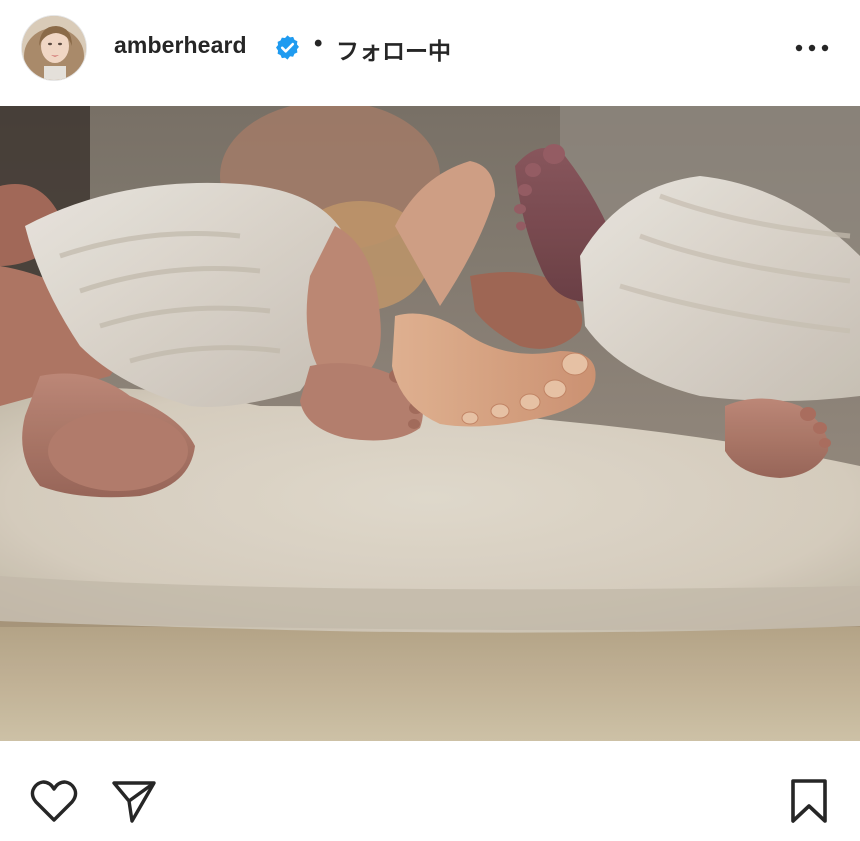  Describe the element at coordinates (812, 48) in the screenshot. I see `more-options-icon` at that location.